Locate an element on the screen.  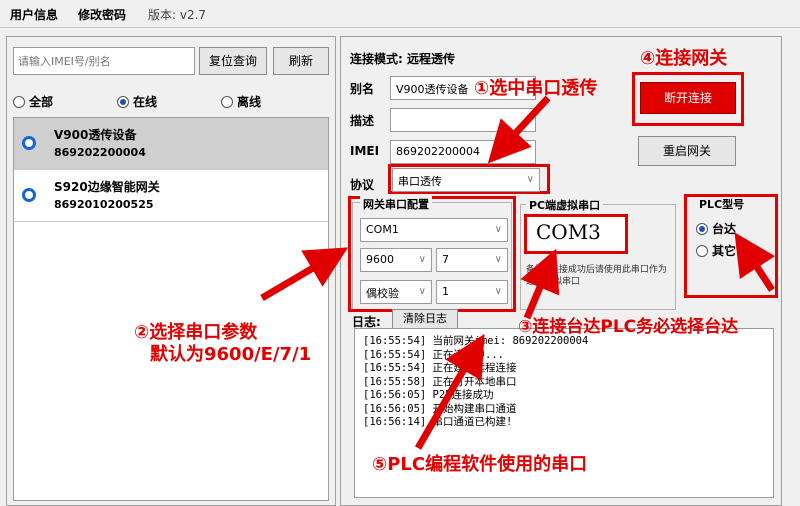
log-line: [16:55:54] 正在建立远程连接 is located at coordinates (440, 368).